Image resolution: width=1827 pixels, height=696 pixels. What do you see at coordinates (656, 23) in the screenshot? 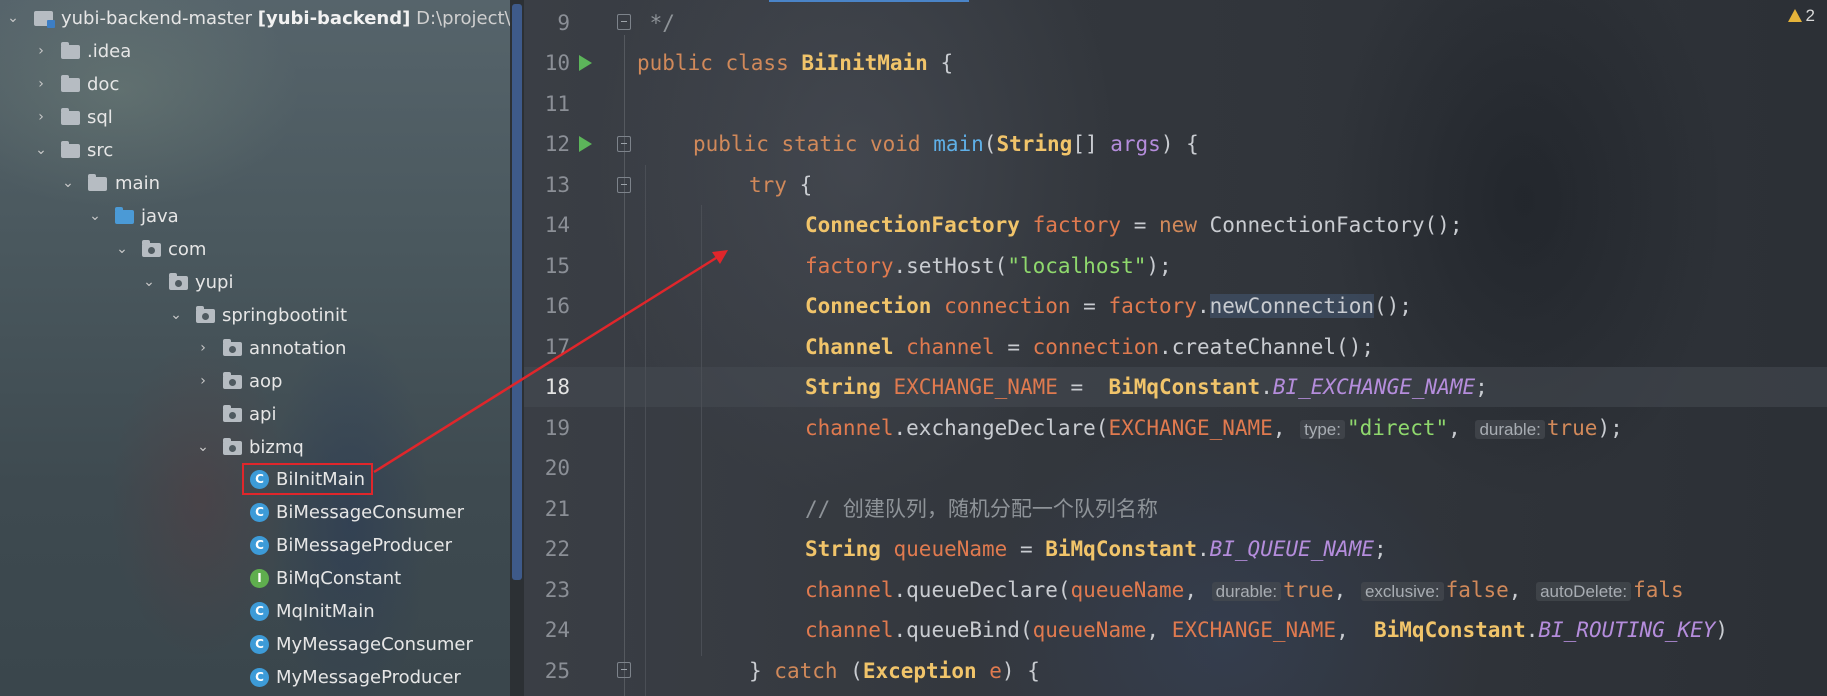
I see `code-line-9: */` at bounding box center [656, 23].